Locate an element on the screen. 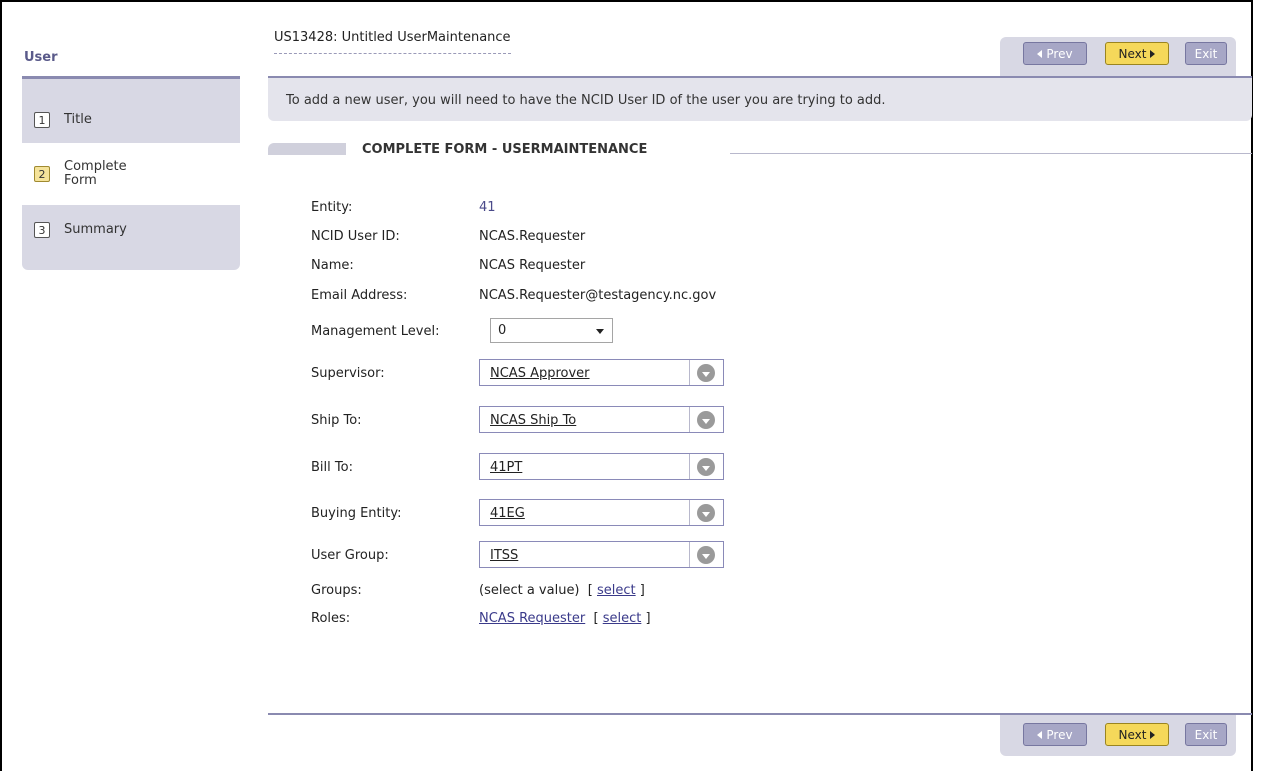 This screenshot has height=771, width=1264. step-number: 1 is located at coordinates (42, 120).